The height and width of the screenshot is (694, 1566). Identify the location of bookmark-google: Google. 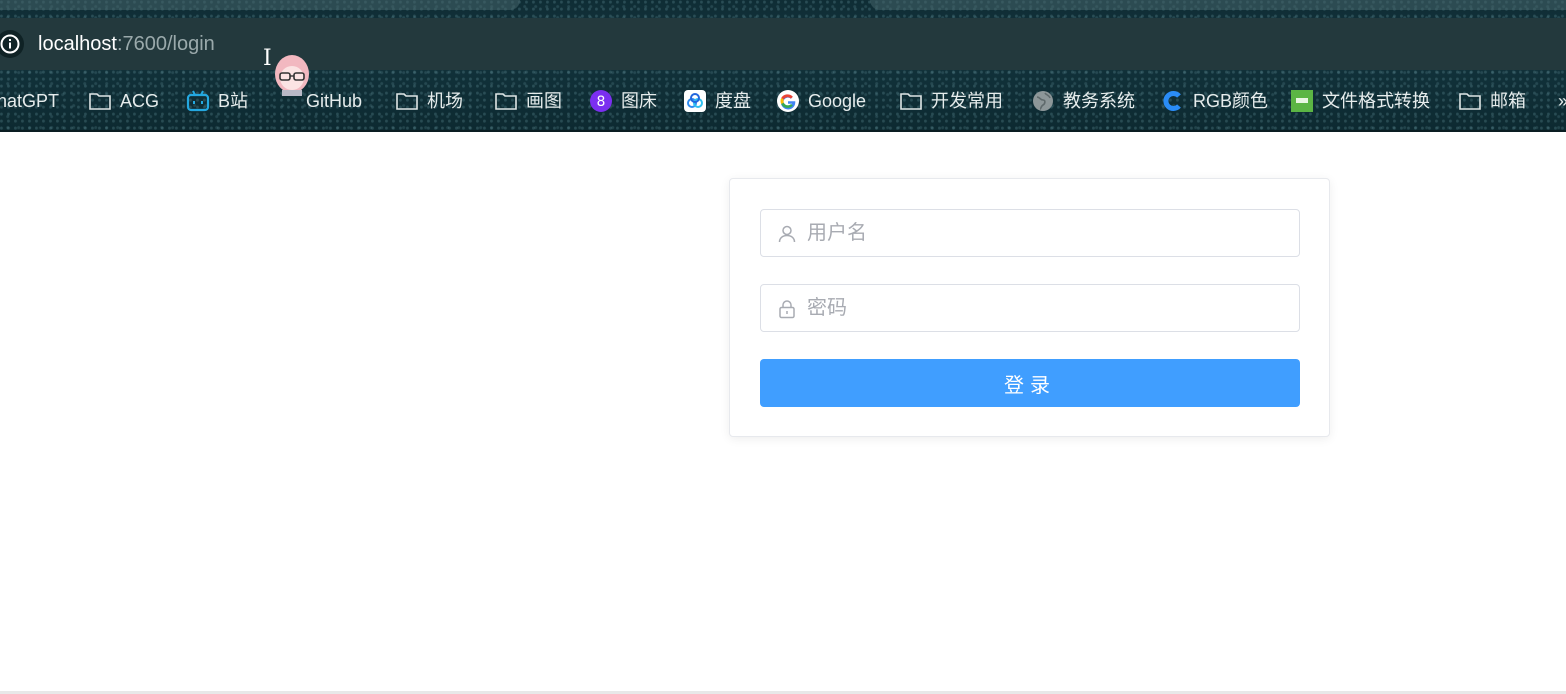
(821, 101).